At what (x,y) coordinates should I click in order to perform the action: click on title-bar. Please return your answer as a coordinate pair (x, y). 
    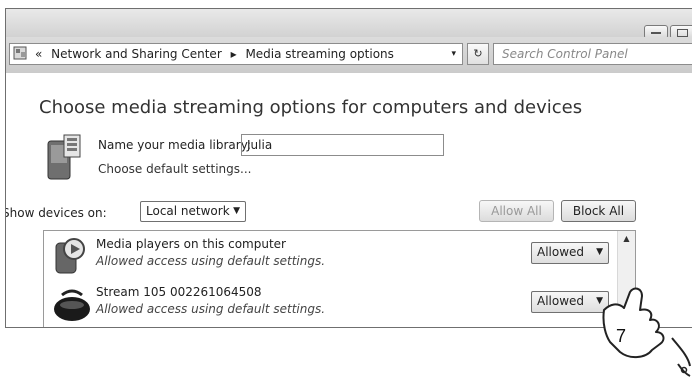
    Looking at the image, I should click on (349, 24).